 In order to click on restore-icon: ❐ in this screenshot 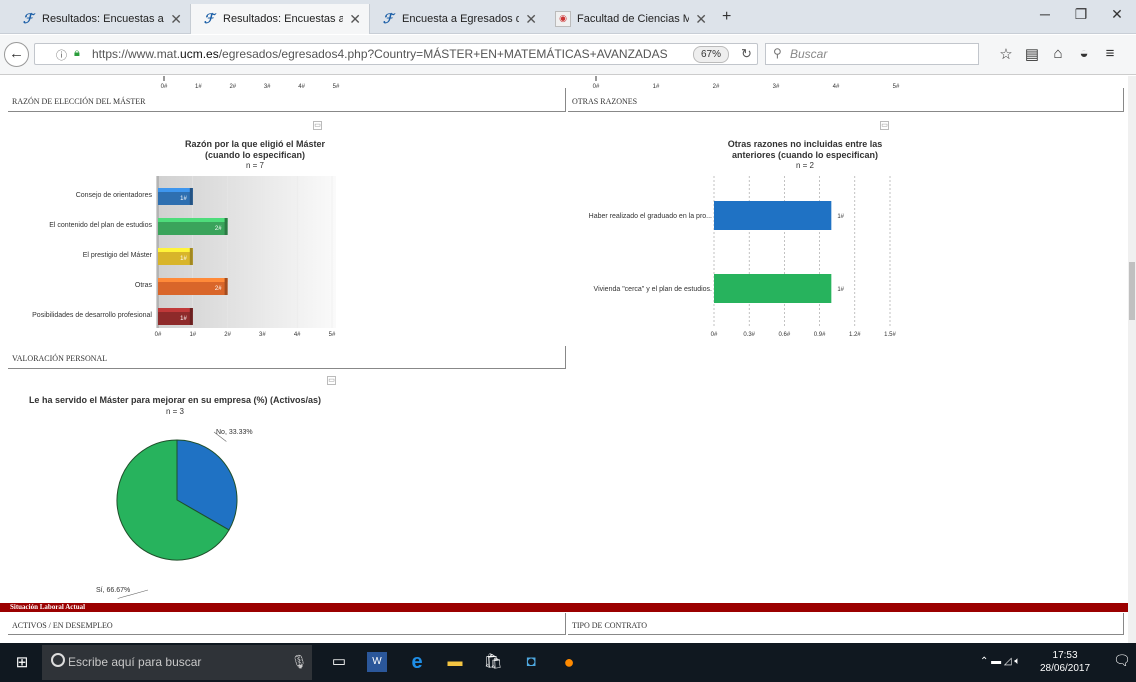, I will do `click(1081, 17)`.